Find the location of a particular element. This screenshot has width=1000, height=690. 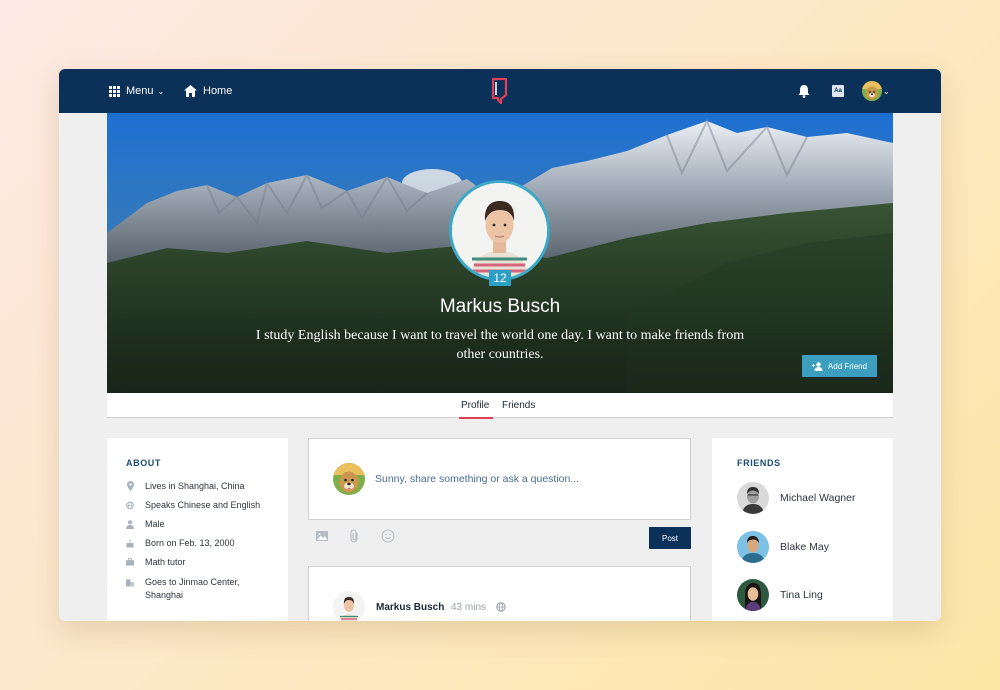

account-menu-button: ⌄ is located at coordinates (876, 91).